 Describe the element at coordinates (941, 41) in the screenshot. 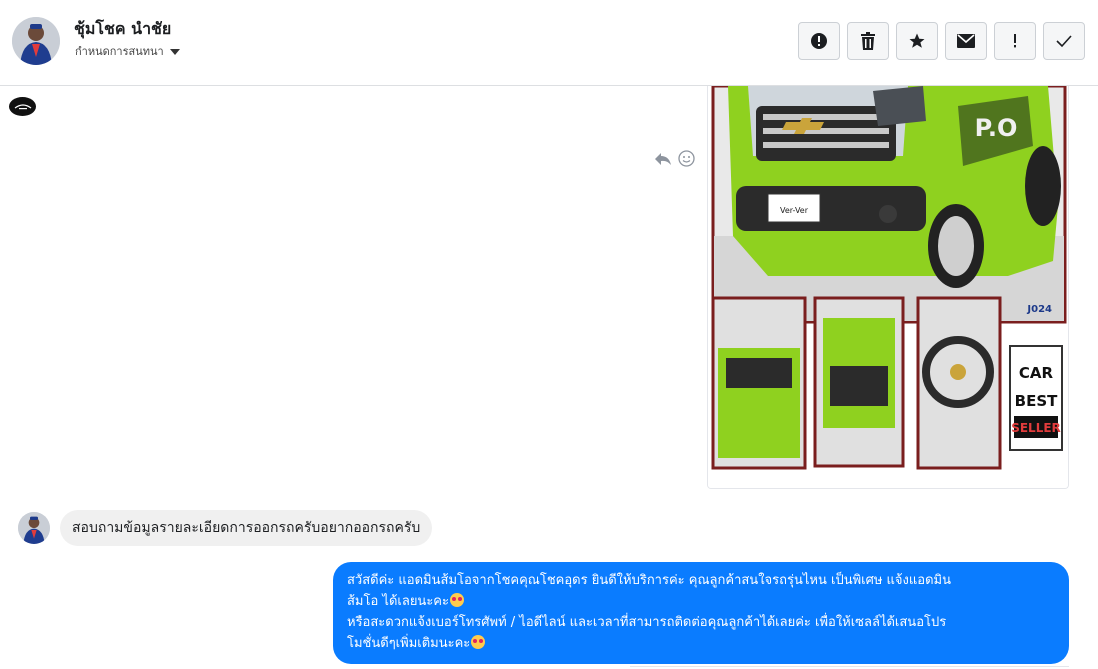

I see `conversation-actions` at that location.